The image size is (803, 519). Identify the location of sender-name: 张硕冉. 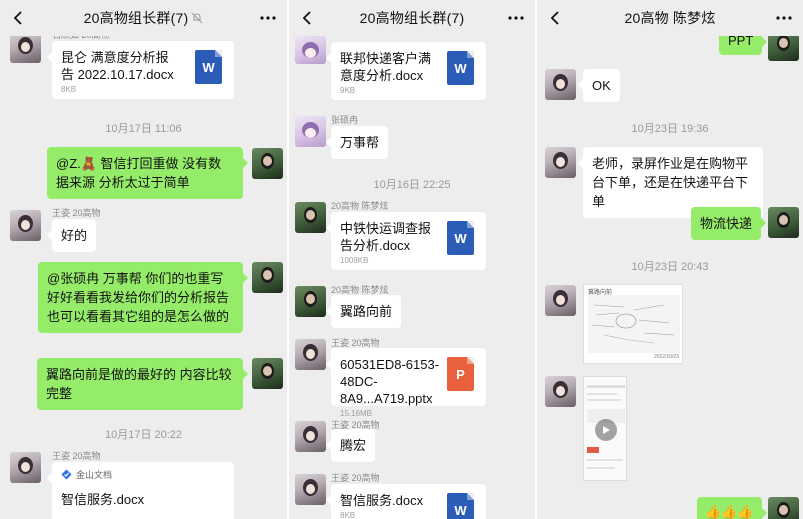
(345, 120).